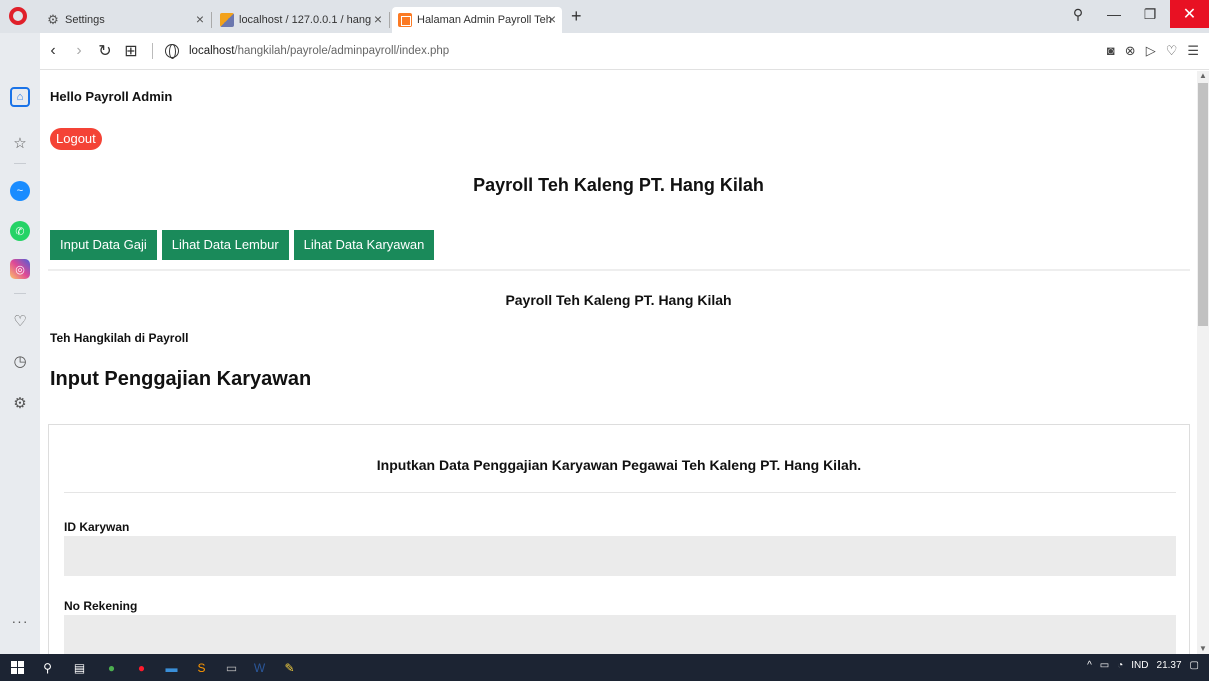  I want to click on more-icon: ···, so click(20, 621).